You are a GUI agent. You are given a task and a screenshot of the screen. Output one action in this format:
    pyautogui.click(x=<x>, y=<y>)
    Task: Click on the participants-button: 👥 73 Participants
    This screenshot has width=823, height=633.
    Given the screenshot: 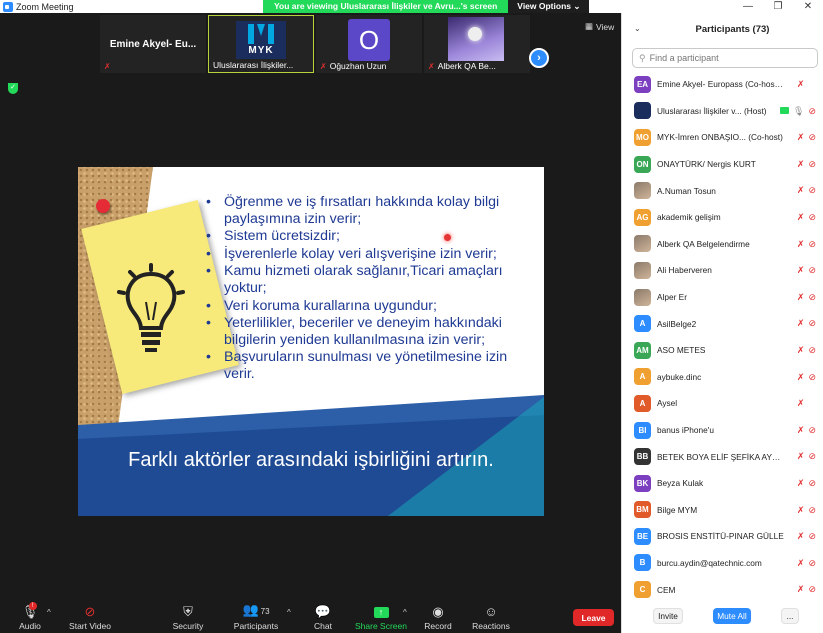 What is the action you would take?
    pyautogui.click(x=256, y=617)
    